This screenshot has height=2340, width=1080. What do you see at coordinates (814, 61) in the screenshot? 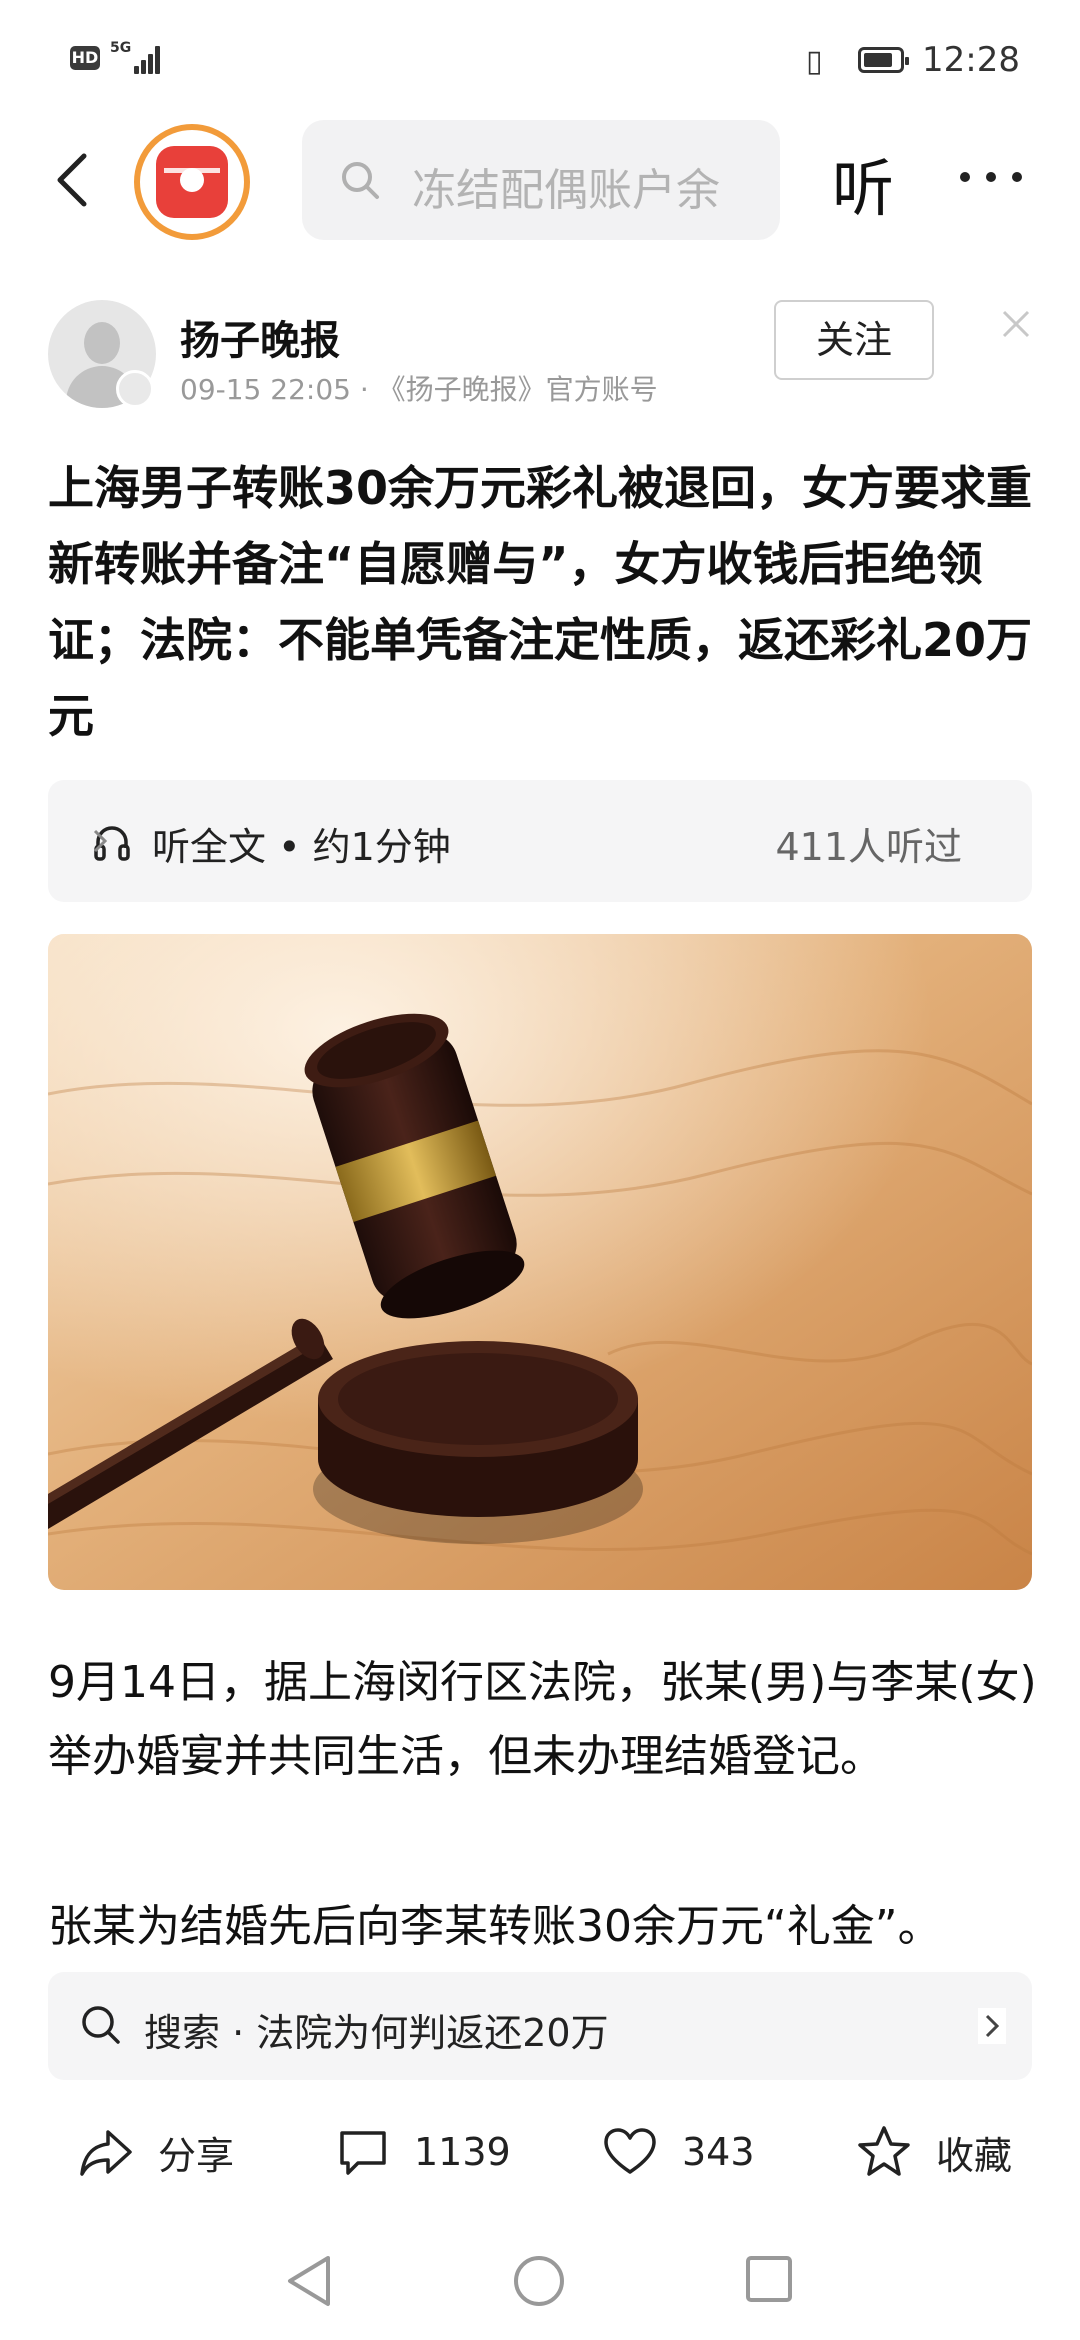
I see `vibrate-icon: ▯` at bounding box center [814, 61].